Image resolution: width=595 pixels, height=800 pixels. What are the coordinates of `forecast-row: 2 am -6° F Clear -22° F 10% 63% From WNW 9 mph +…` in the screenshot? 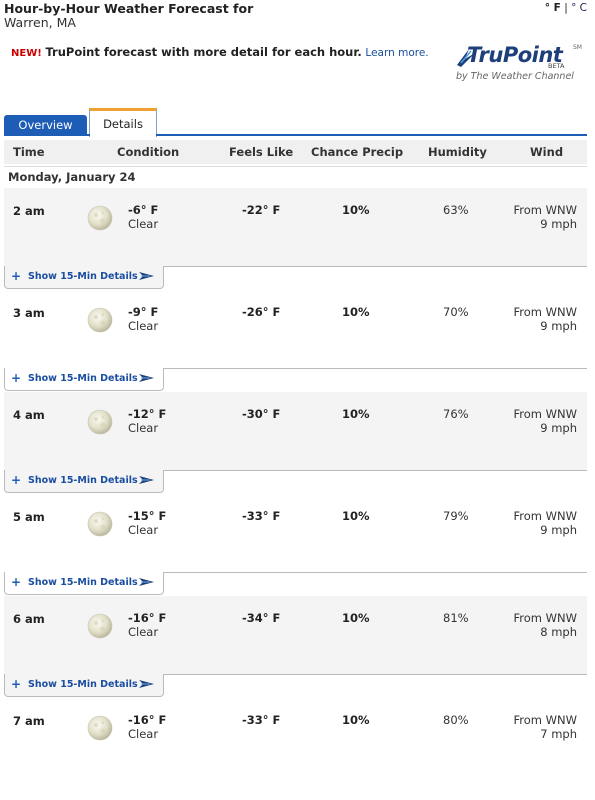 It's located at (295, 239).